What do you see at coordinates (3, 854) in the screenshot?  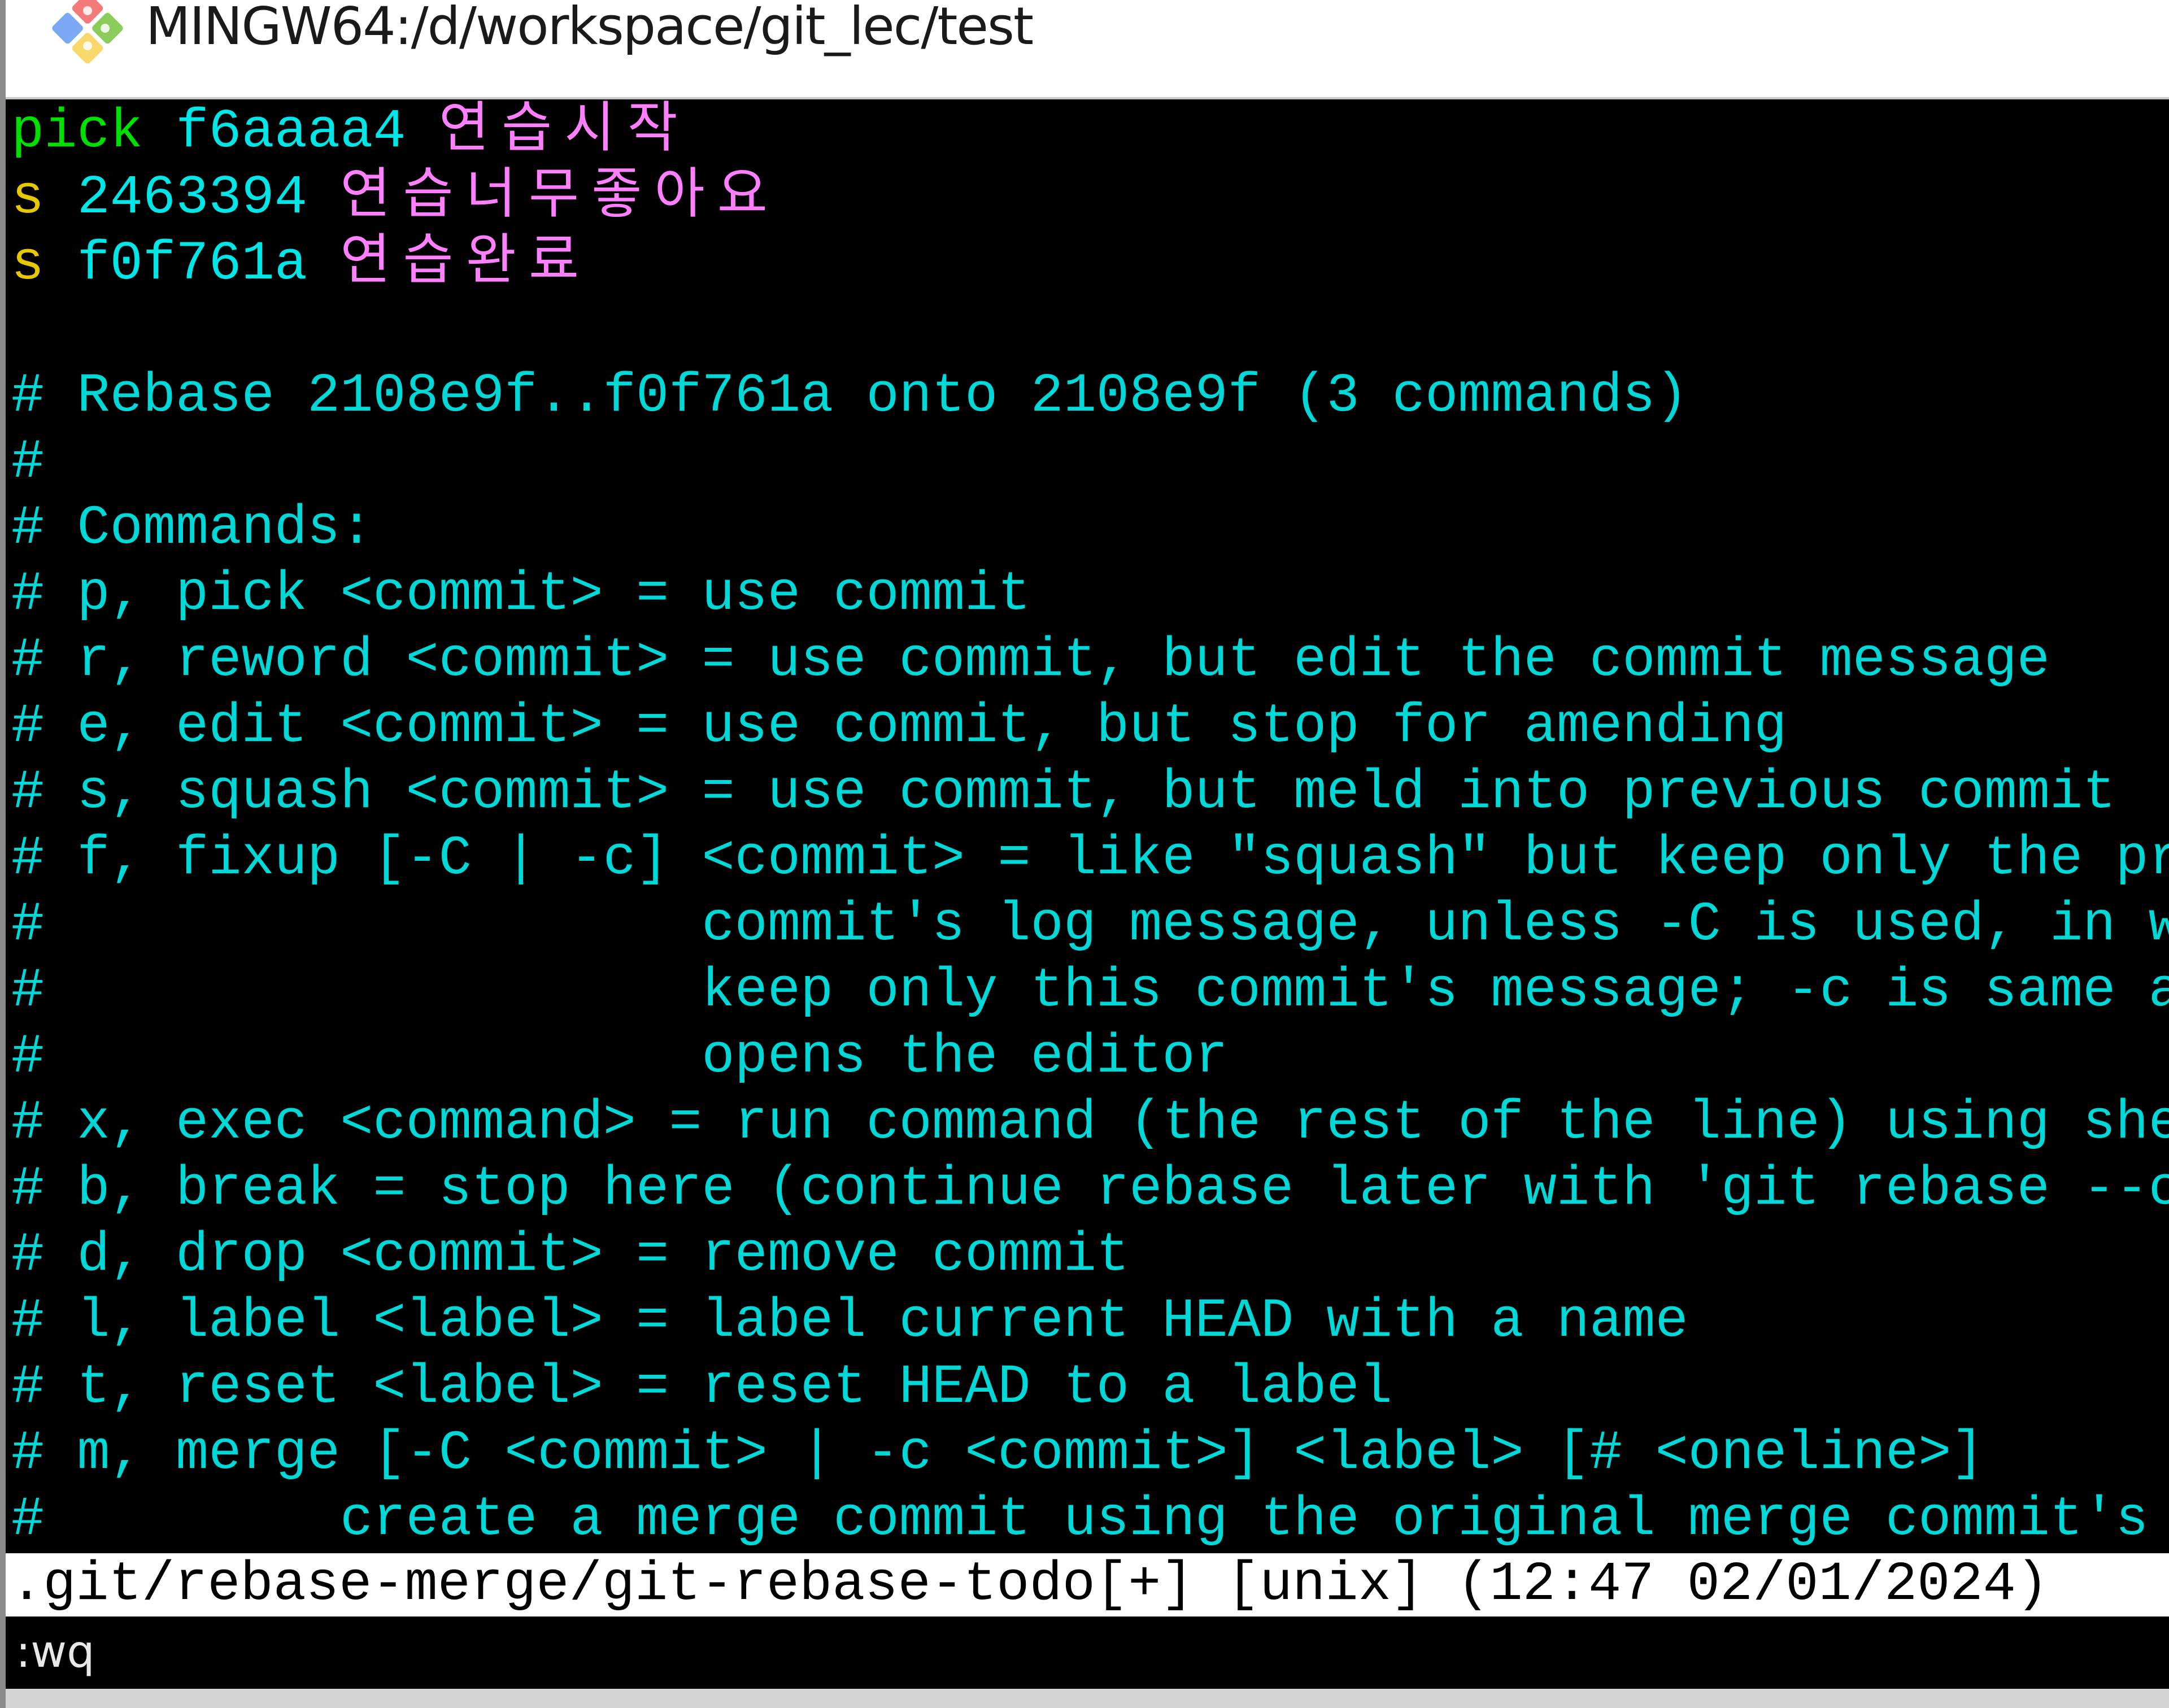 I see `window-left-border` at bounding box center [3, 854].